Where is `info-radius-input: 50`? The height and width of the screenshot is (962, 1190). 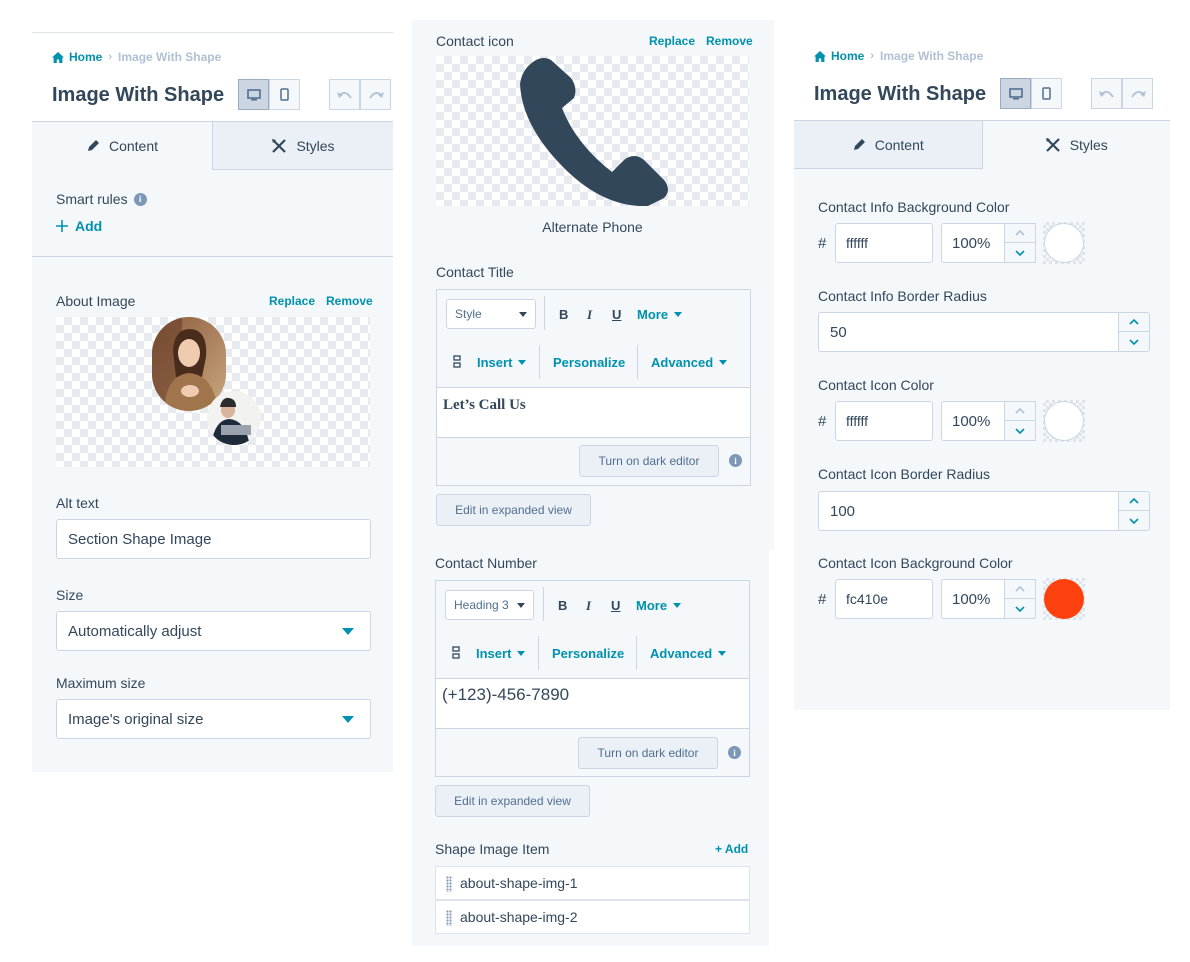 info-radius-input: 50 is located at coordinates (969, 332).